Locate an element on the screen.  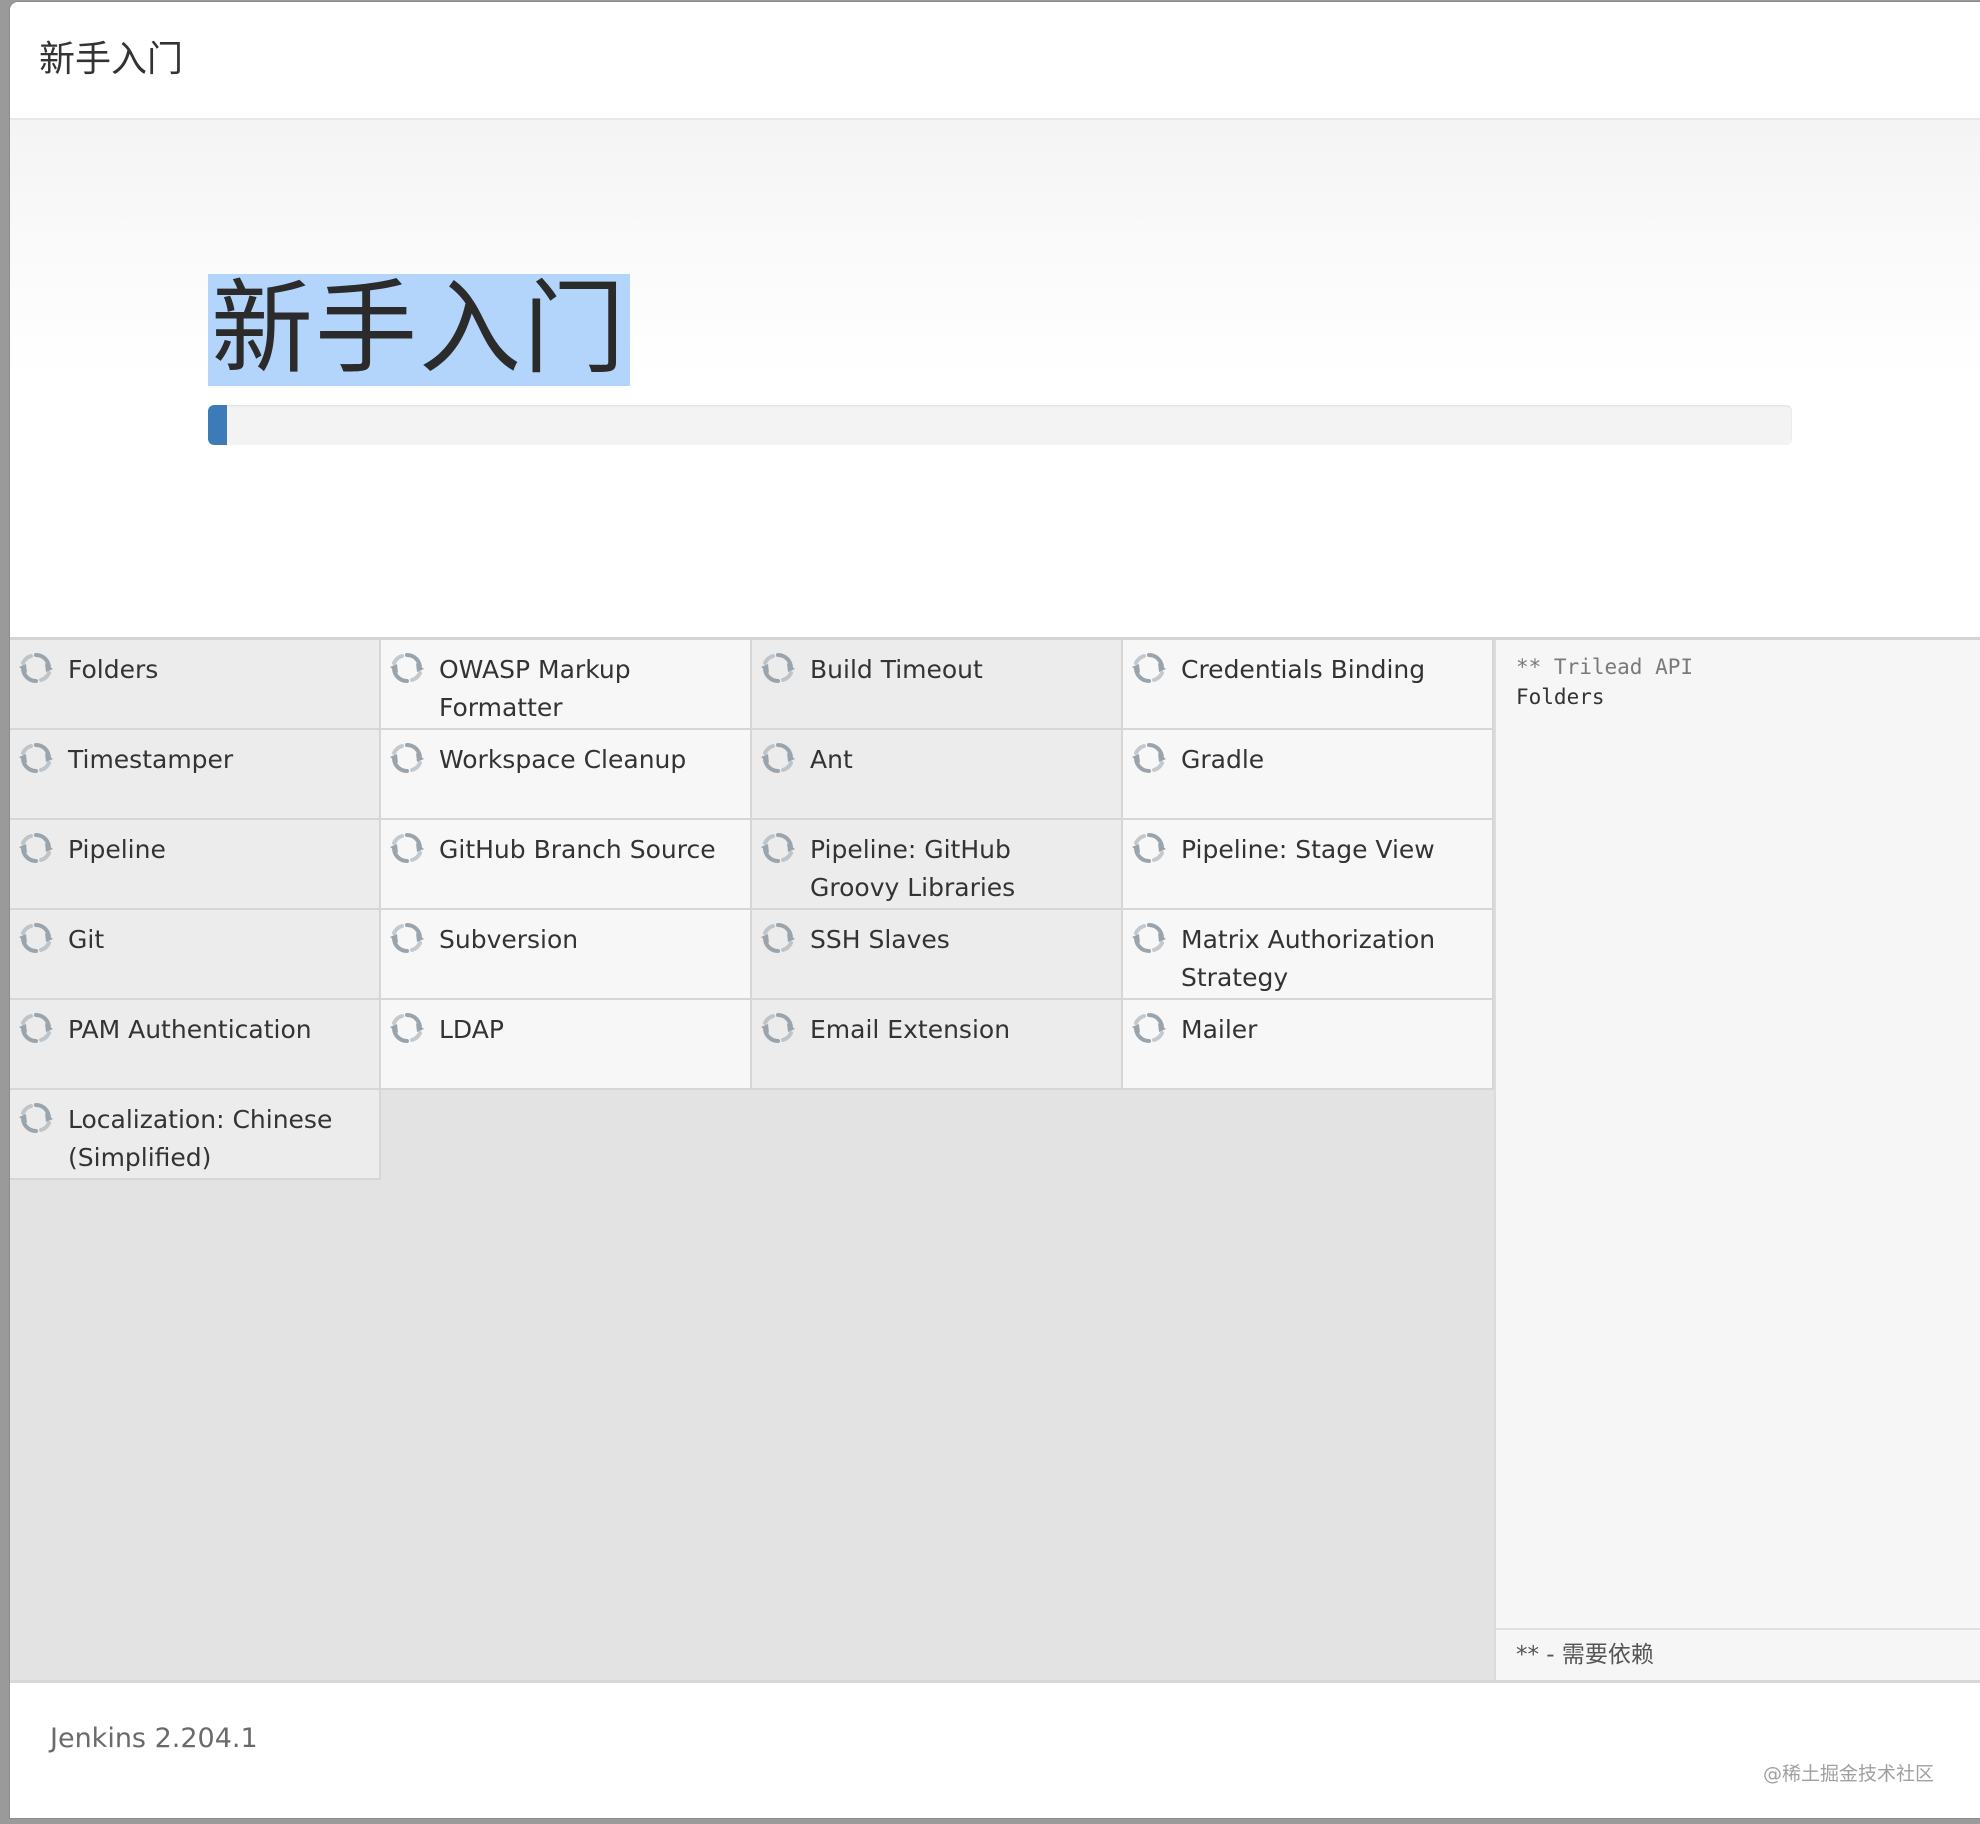
jenkins-version: Jenkins 2.204.1 is located at coordinates (154, 1738).